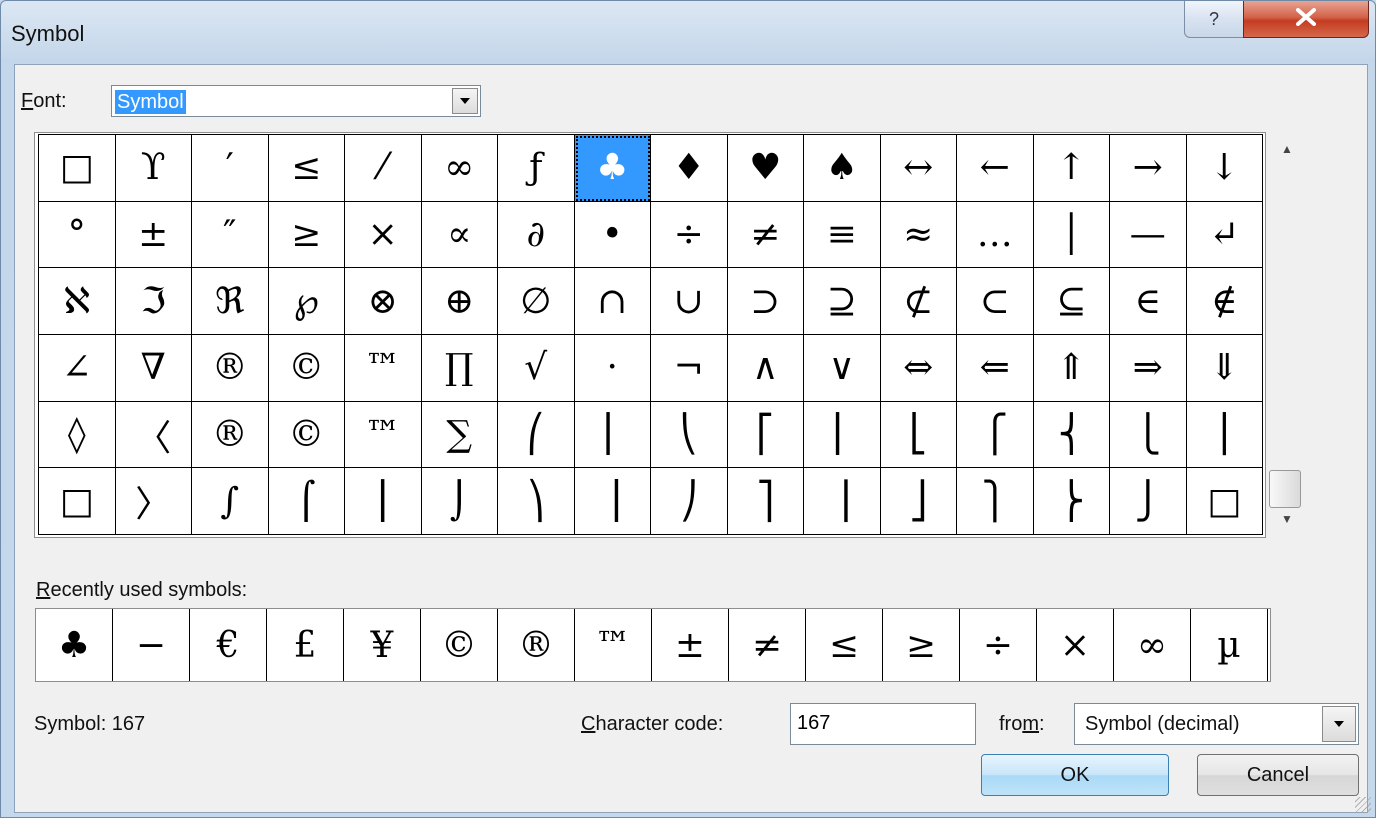 Image resolution: width=1376 pixels, height=818 pixels. I want to click on symbol-cell: ×, so click(383, 235).